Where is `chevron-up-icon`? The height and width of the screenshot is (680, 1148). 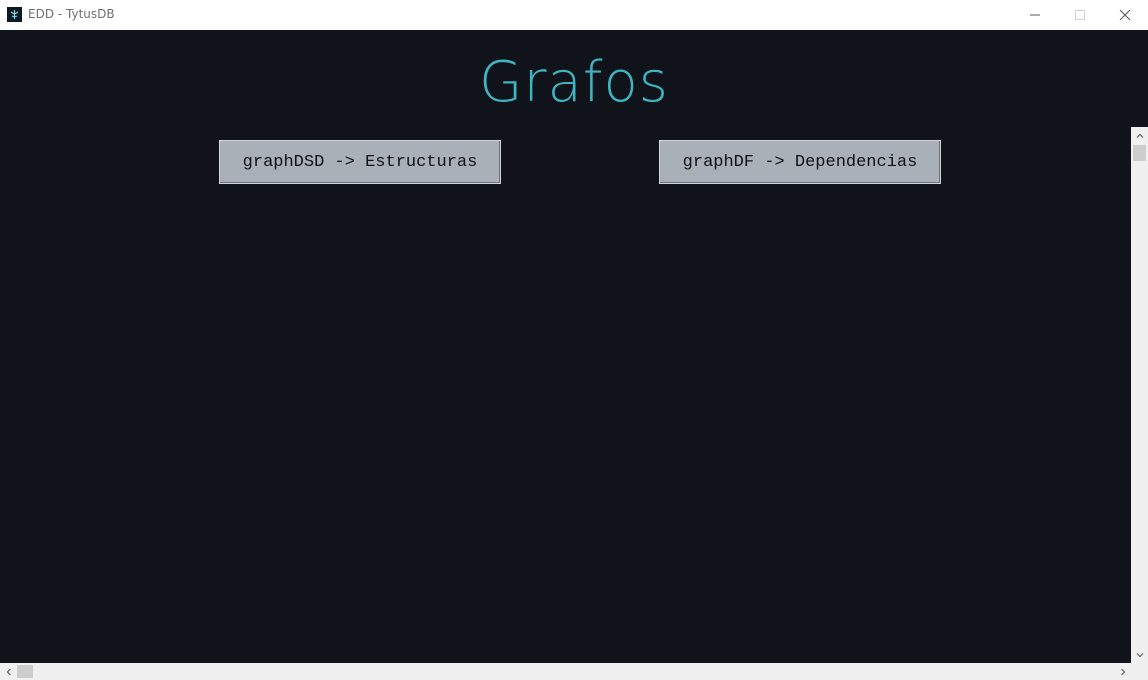 chevron-up-icon is located at coordinates (1139, 135).